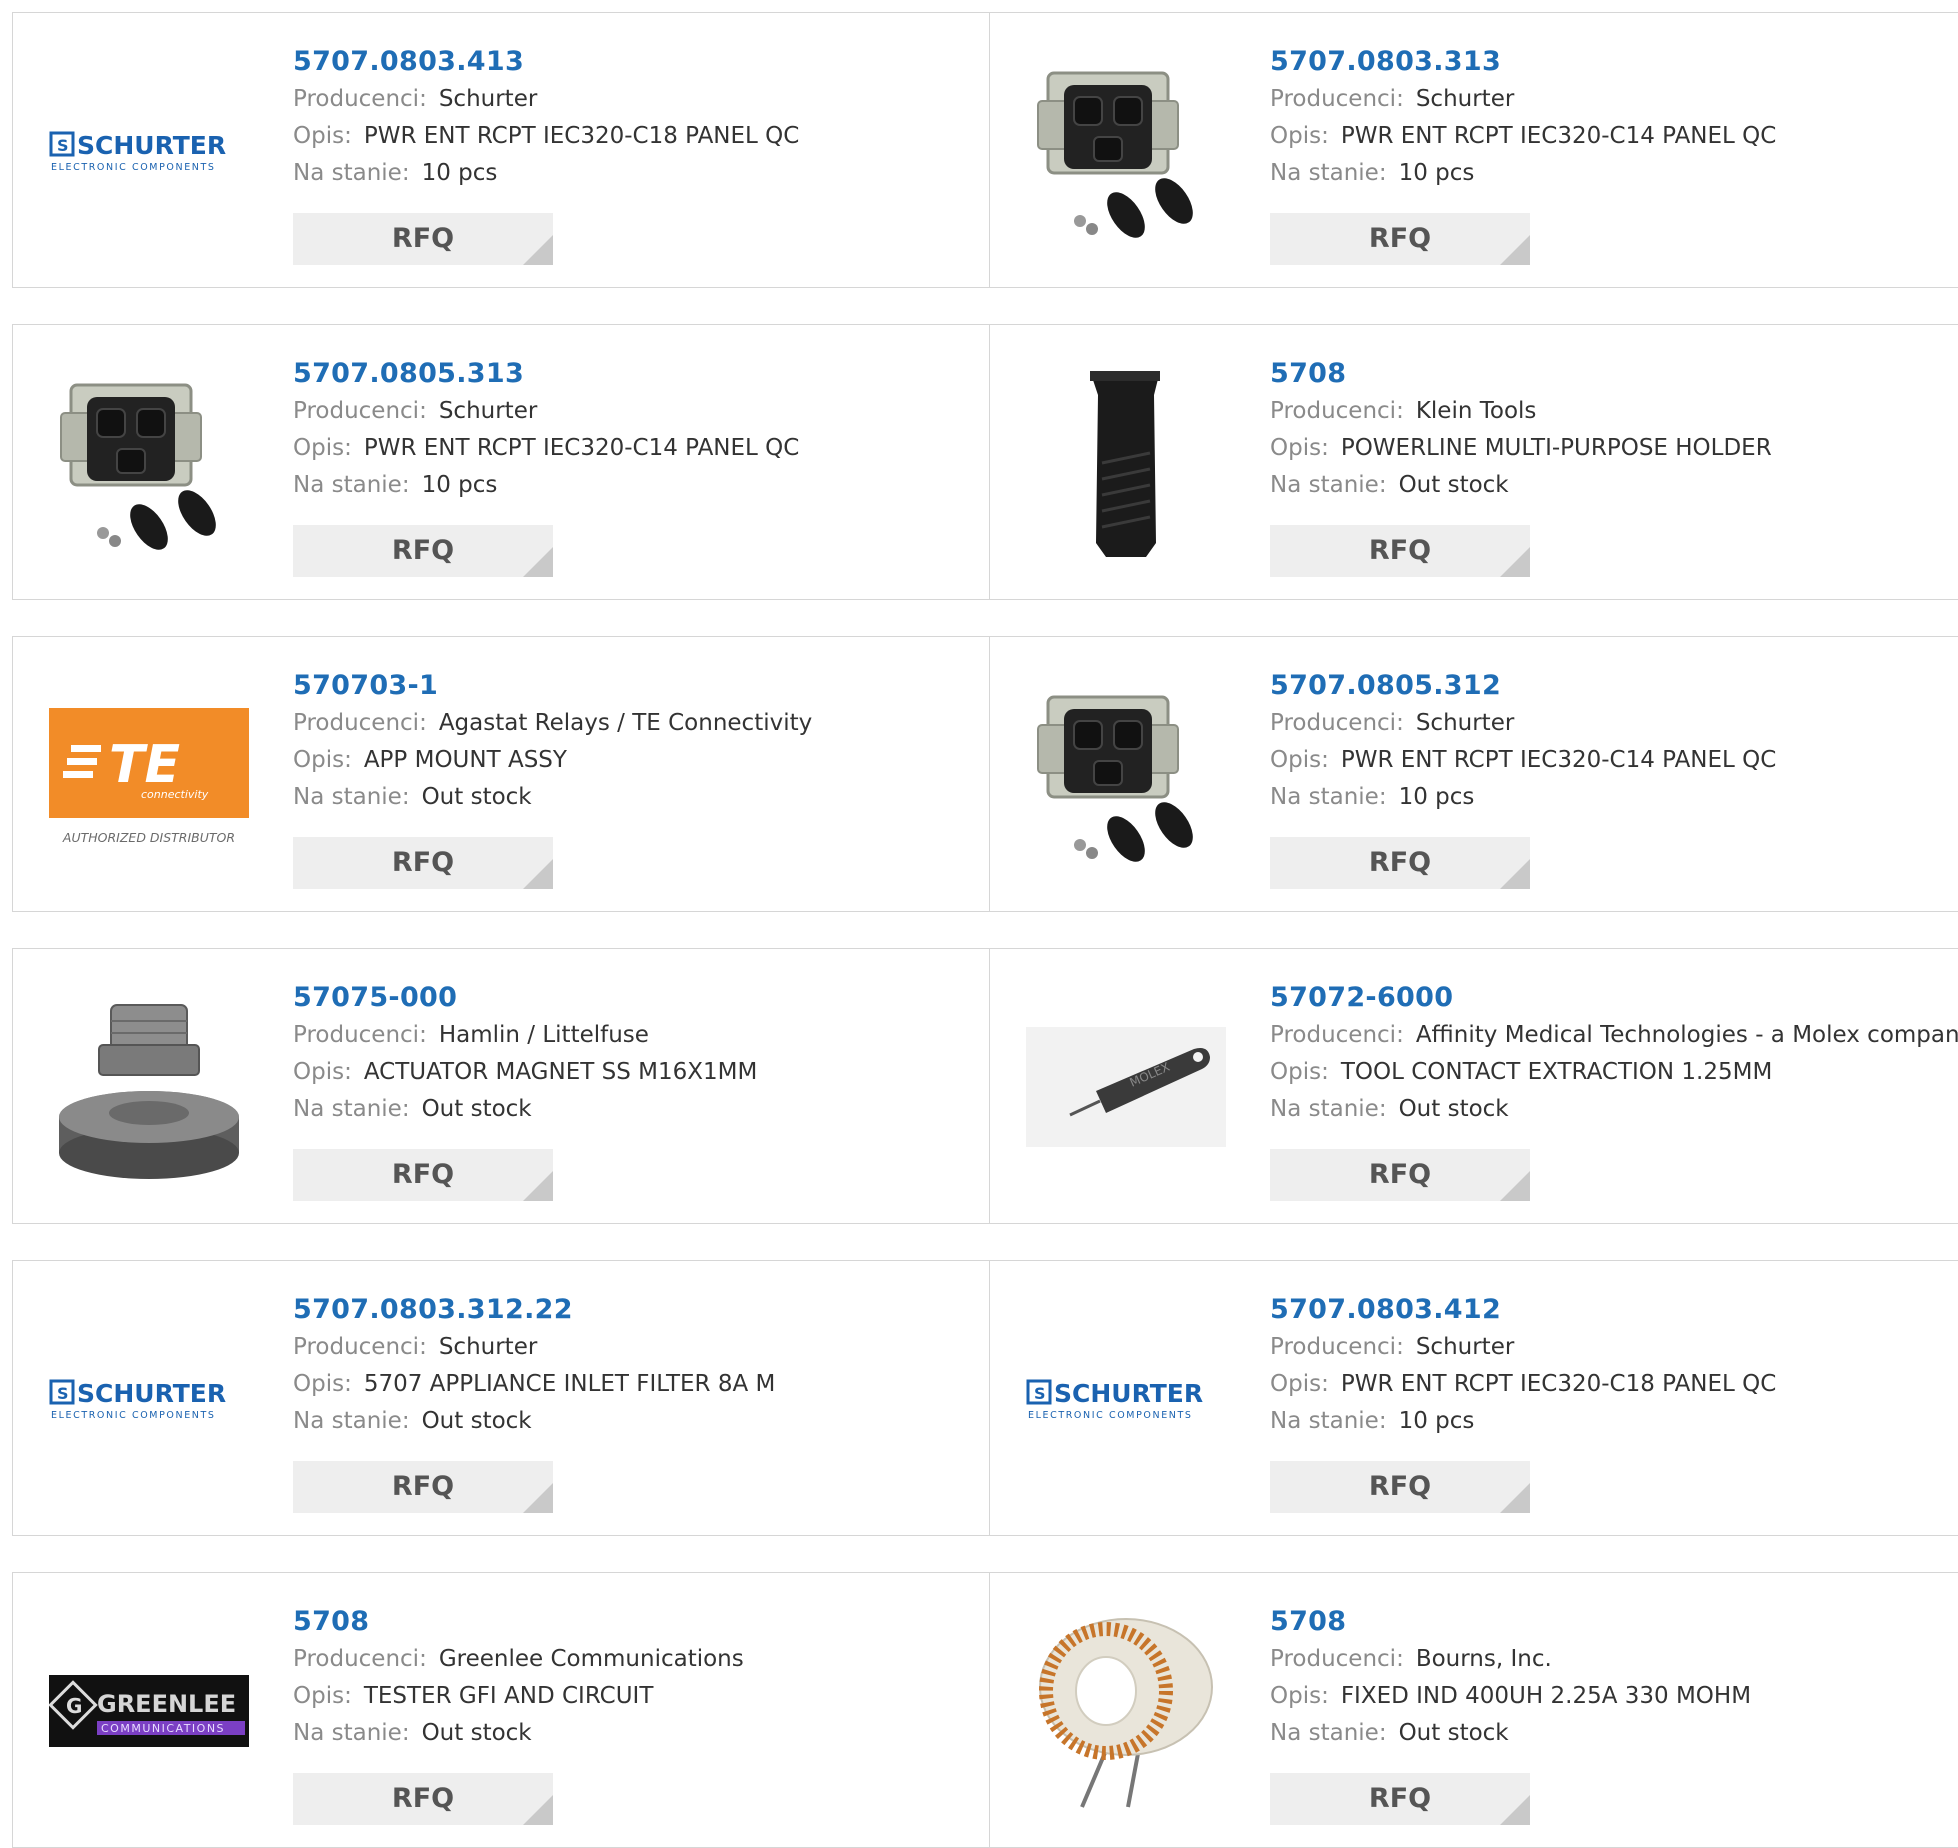  I want to click on description-row: Opis: PWR ENT RCPT IEC320-C14 PANEL QC, so click(1613, 136).